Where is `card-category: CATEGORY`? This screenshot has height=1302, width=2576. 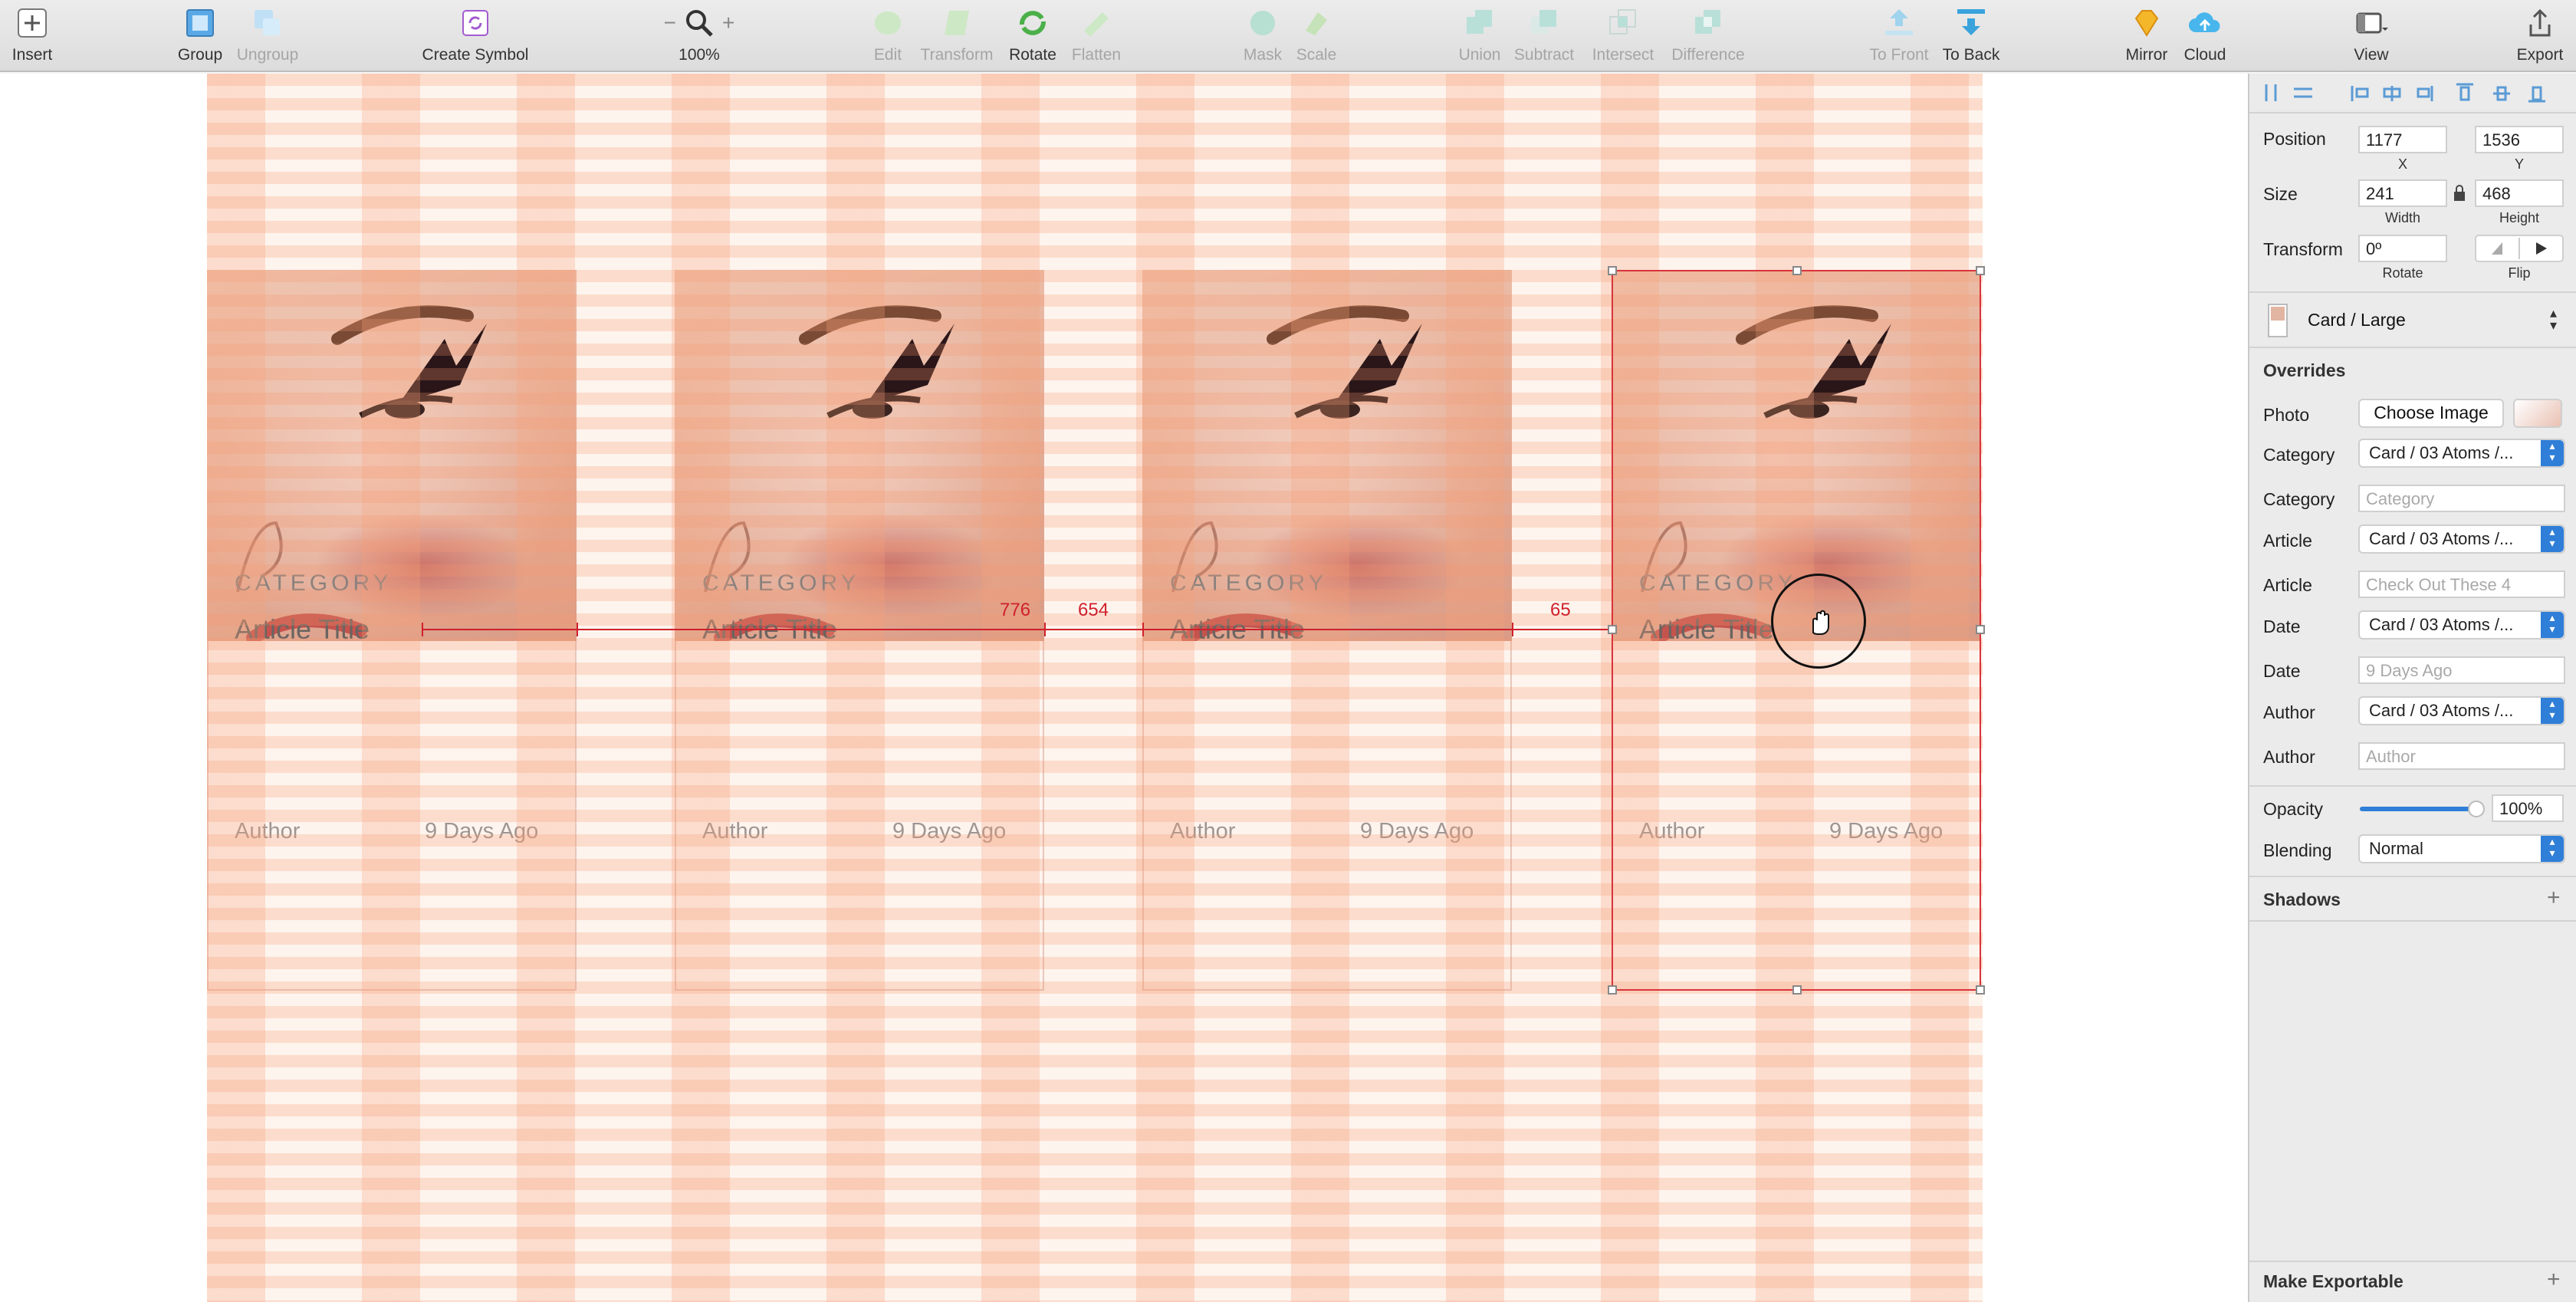 card-category: CATEGORY is located at coordinates (1249, 583).